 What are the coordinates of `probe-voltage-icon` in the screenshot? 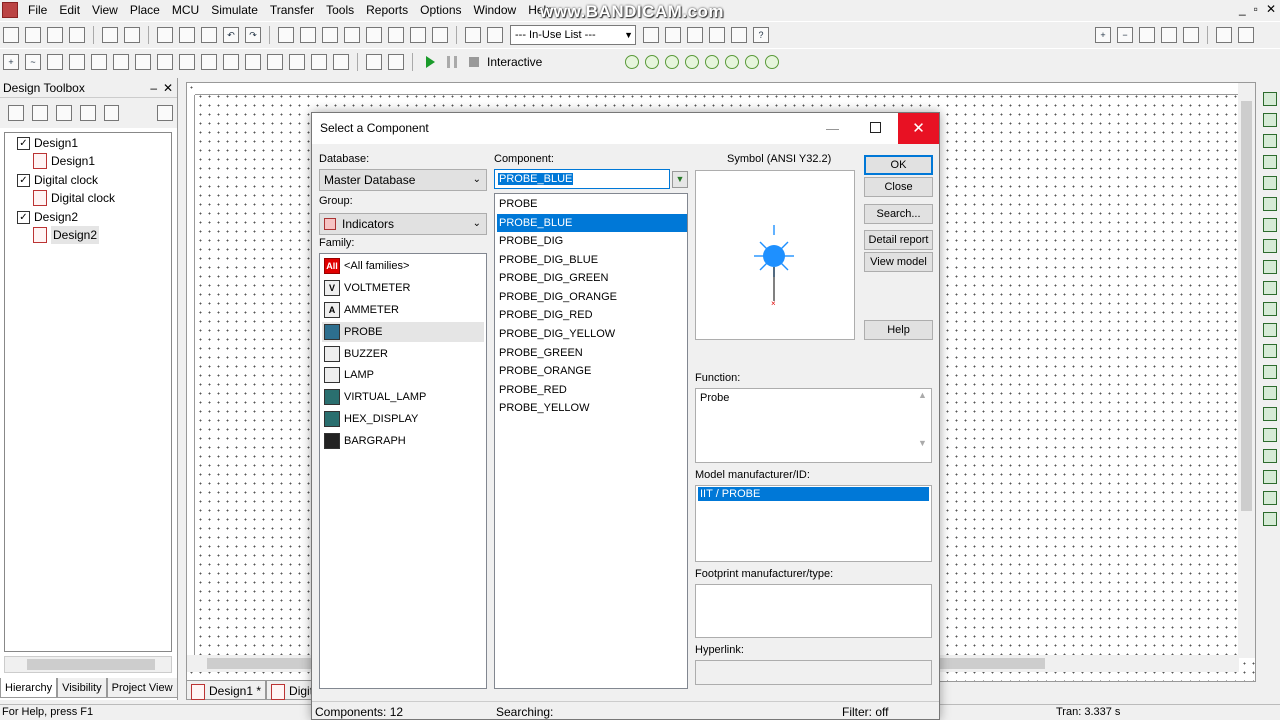 It's located at (632, 61).